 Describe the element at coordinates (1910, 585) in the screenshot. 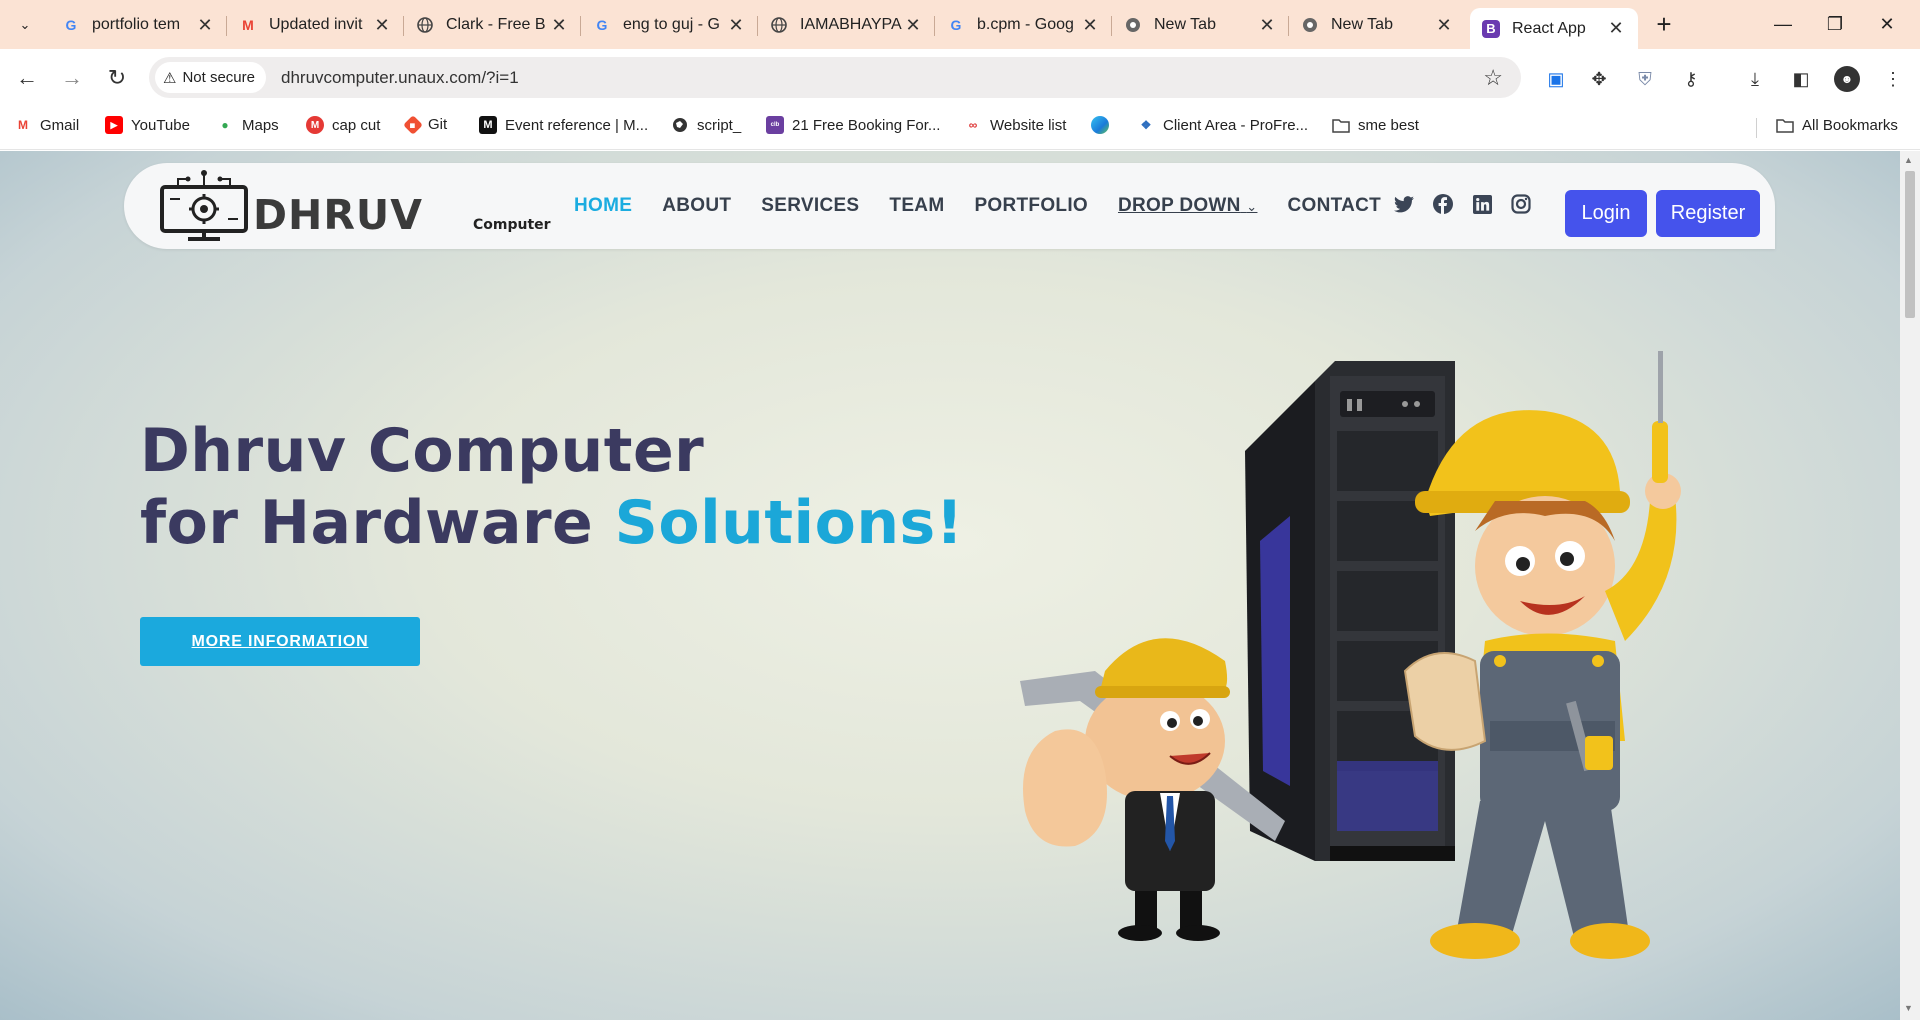

I see `page-scrollbar: ▲ ▼` at that location.